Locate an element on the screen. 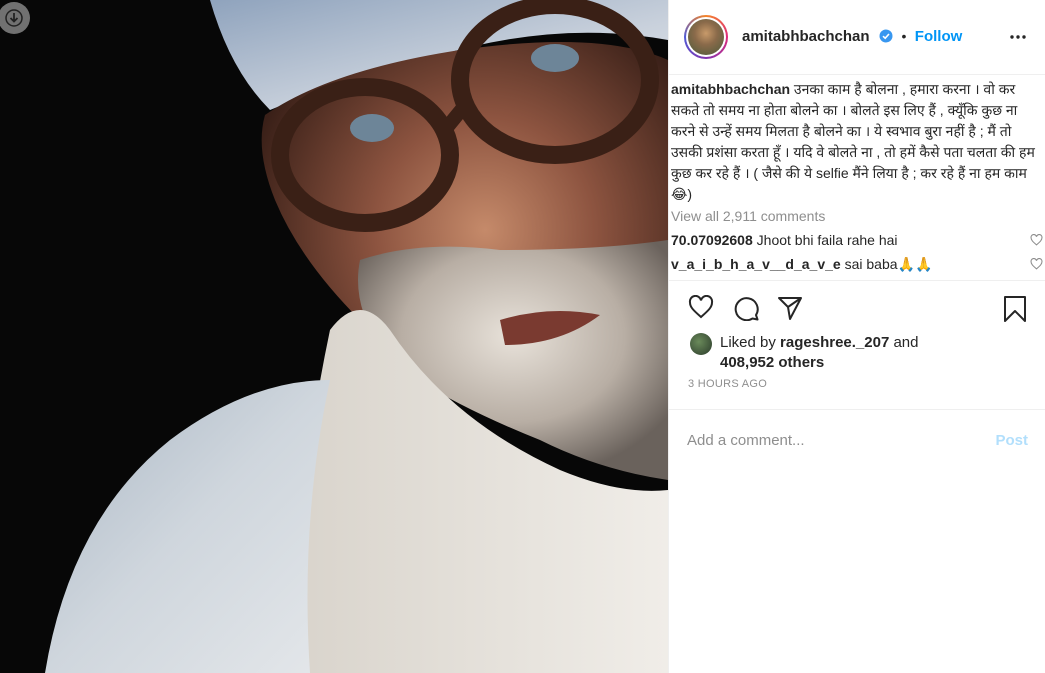  comment-text: sai baba🙏🙏 is located at coordinates (888, 264).